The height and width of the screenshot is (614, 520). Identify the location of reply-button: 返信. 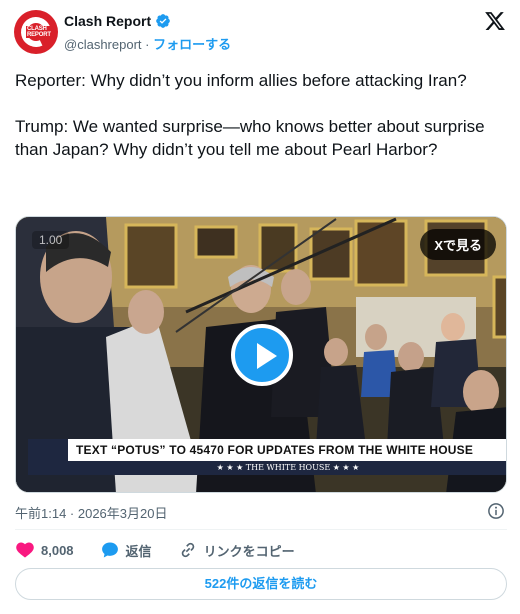
(126, 550).